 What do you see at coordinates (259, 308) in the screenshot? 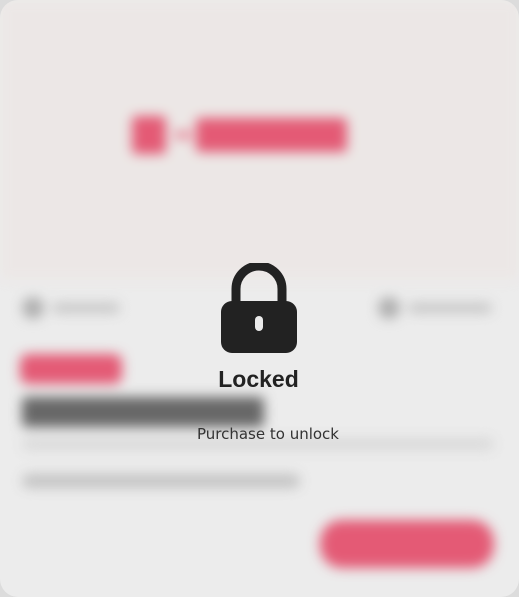
I see `lock-icon` at bounding box center [259, 308].